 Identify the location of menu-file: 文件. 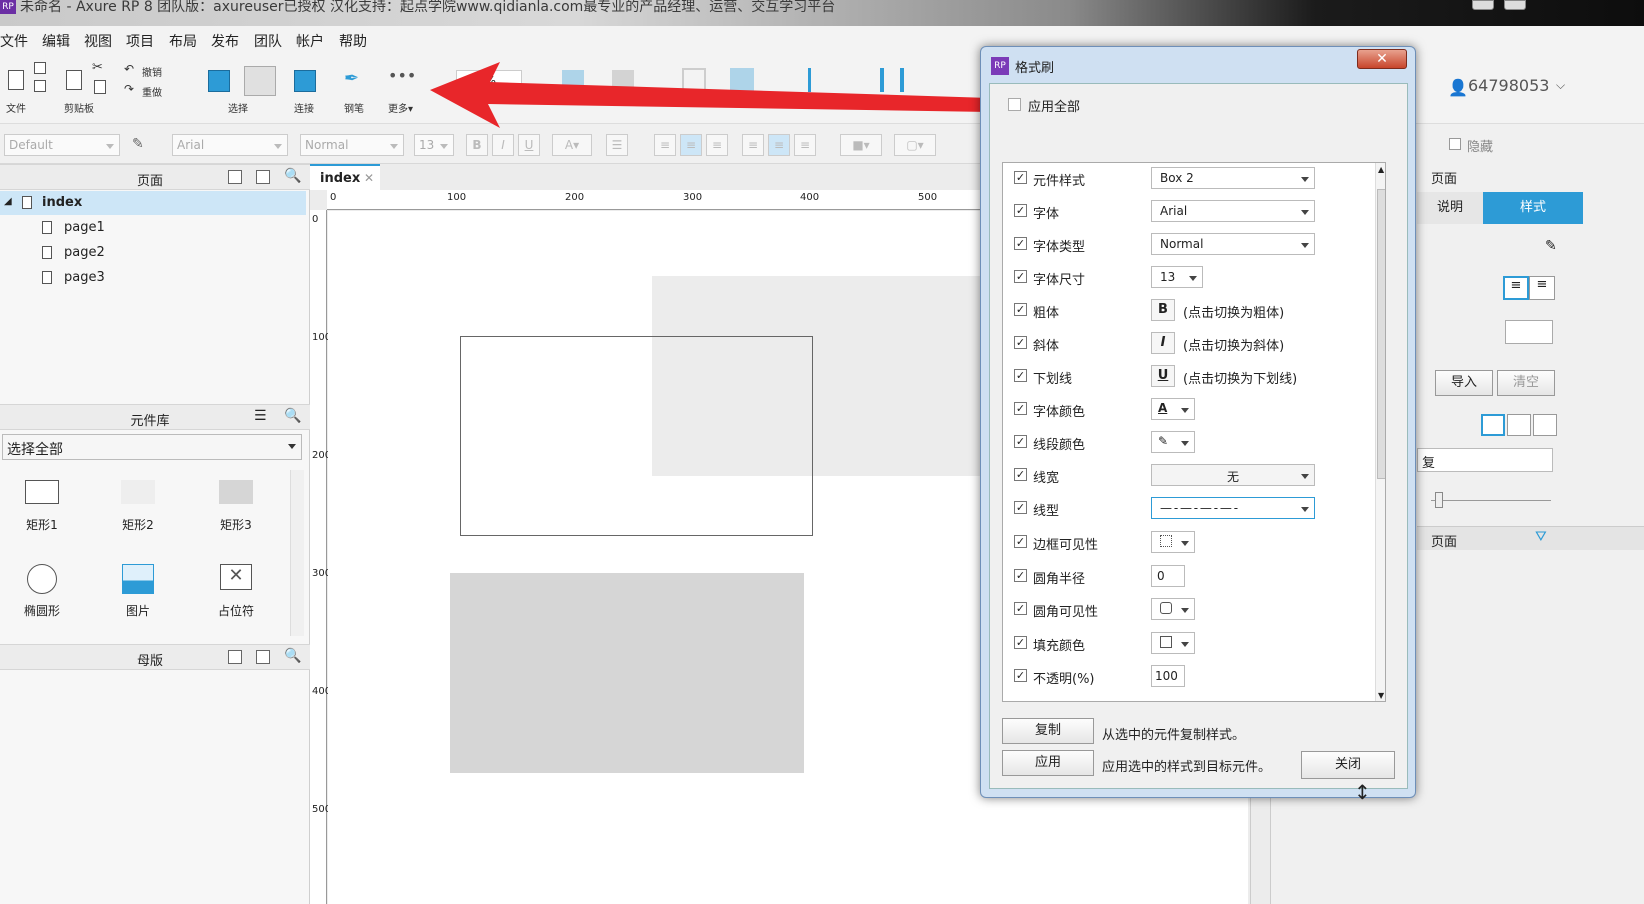
(14, 41).